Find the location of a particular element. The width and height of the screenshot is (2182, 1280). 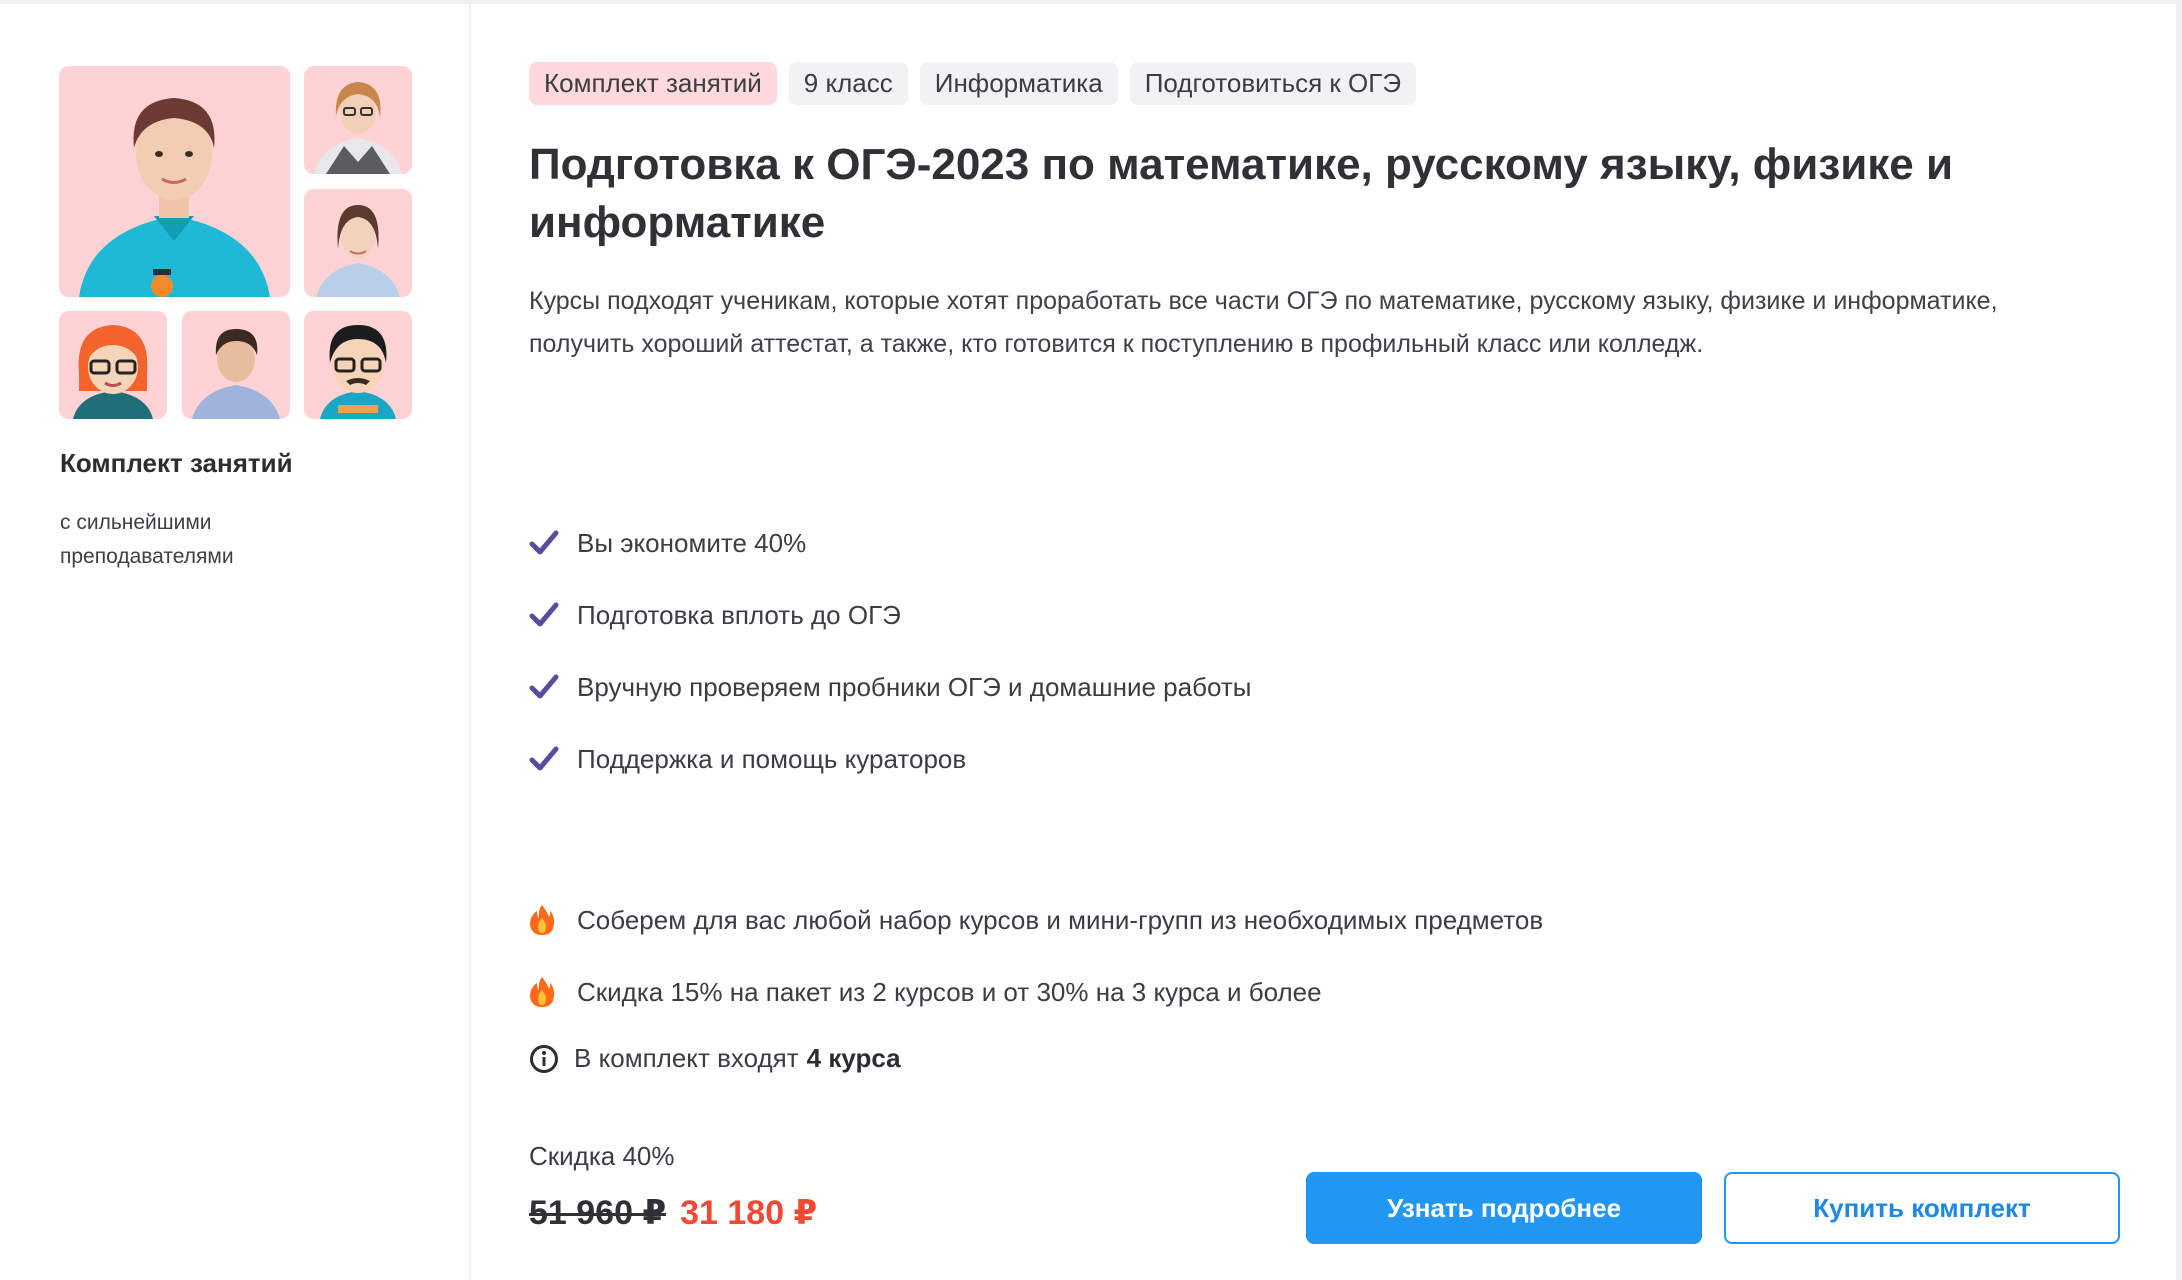

bundle-info: В комплект входят 4 курса is located at coordinates (715, 1058).